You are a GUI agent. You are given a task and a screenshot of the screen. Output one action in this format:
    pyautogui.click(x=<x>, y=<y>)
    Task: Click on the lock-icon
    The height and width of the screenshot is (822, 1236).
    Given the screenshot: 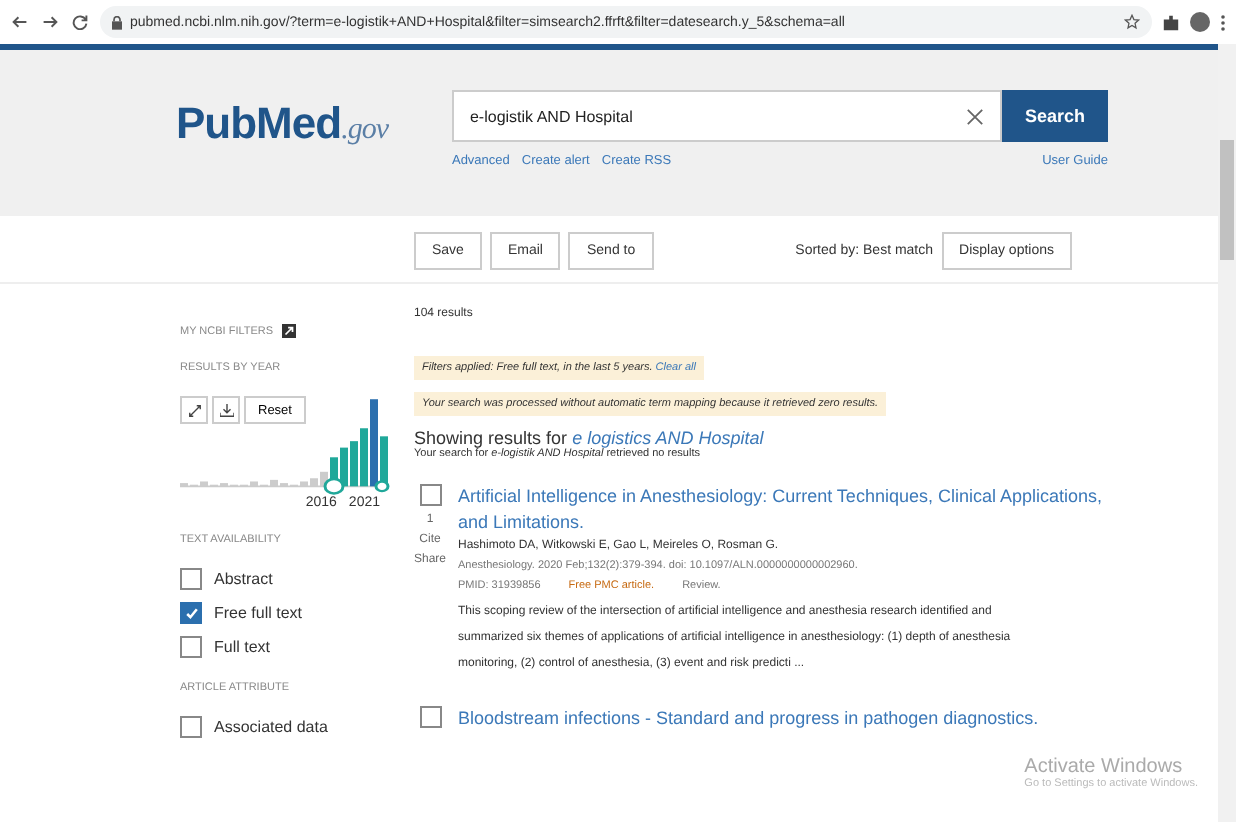 What is the action you would take?
    pyautogui.click(x=117, y=22)
    